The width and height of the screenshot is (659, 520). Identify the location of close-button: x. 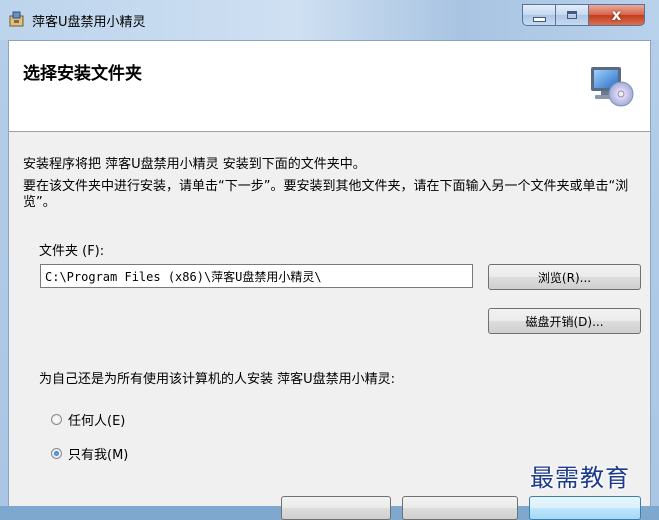
(617, 15).